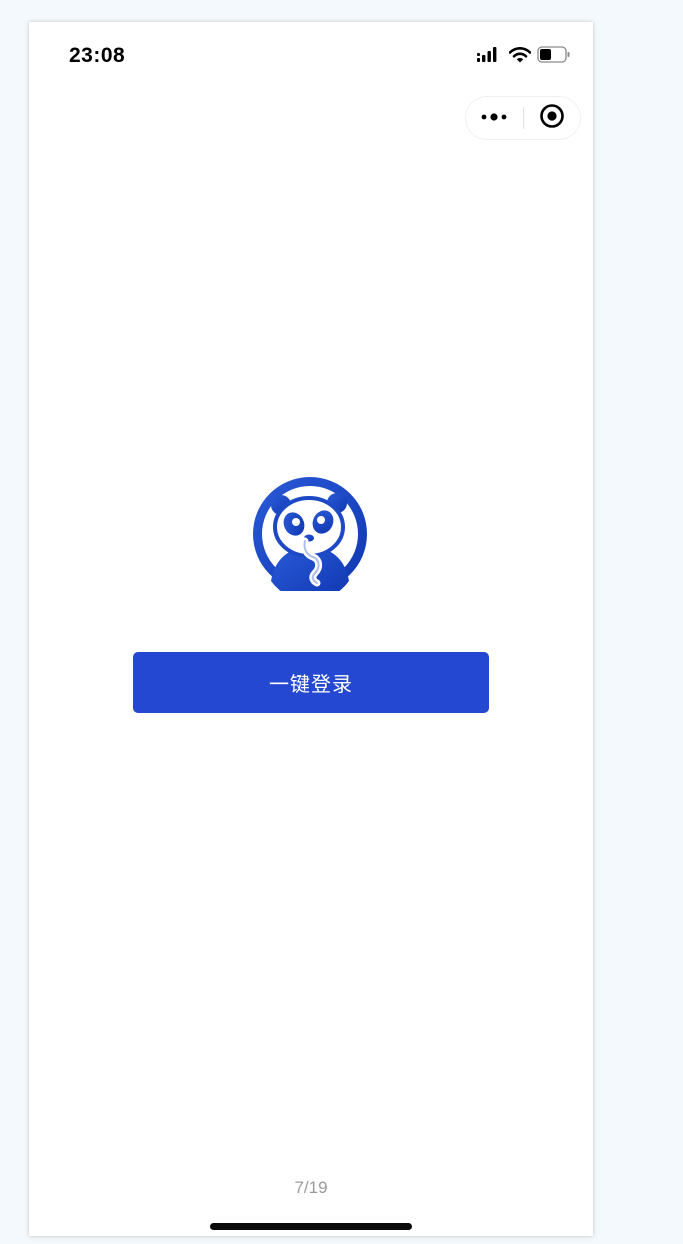 This screenshot has width=683, height=1244. I want to click on home-indicator, so click(311, 1226).